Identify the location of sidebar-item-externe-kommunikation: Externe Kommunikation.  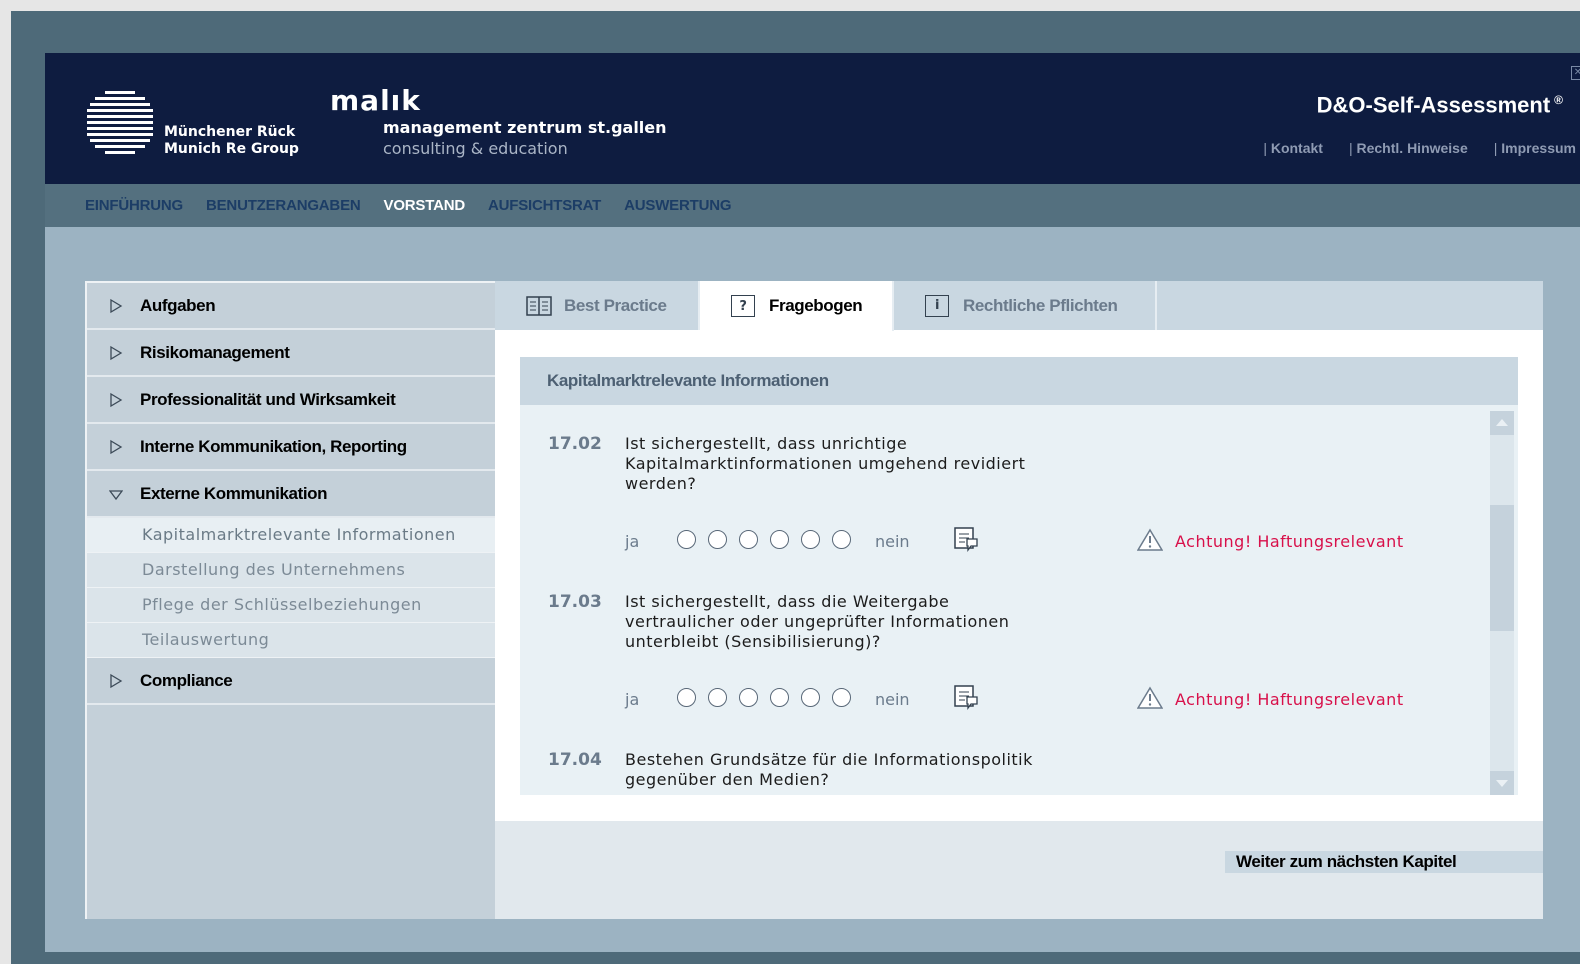
(291, 494).